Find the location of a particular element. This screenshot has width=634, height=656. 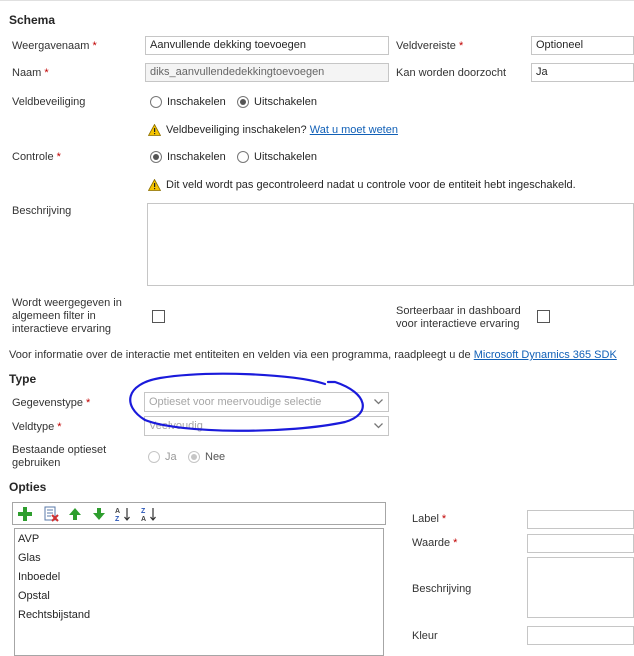

option-waarde-label: Waarde * is located at coordinates (435, 543).